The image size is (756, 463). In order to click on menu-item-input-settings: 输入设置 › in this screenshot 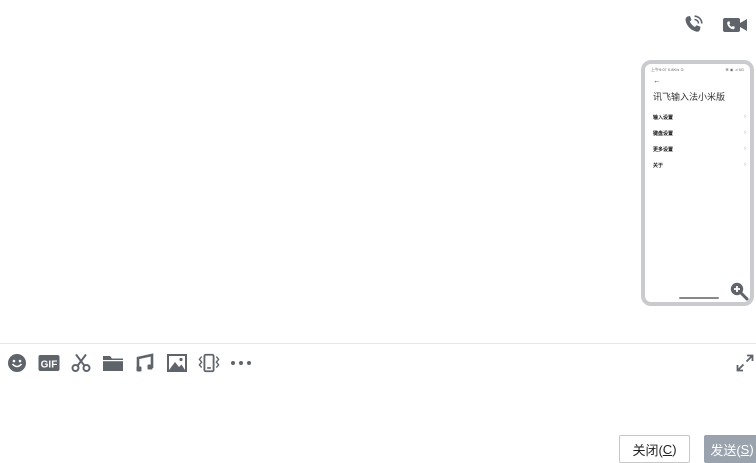, I will do `click(699, 117)`.